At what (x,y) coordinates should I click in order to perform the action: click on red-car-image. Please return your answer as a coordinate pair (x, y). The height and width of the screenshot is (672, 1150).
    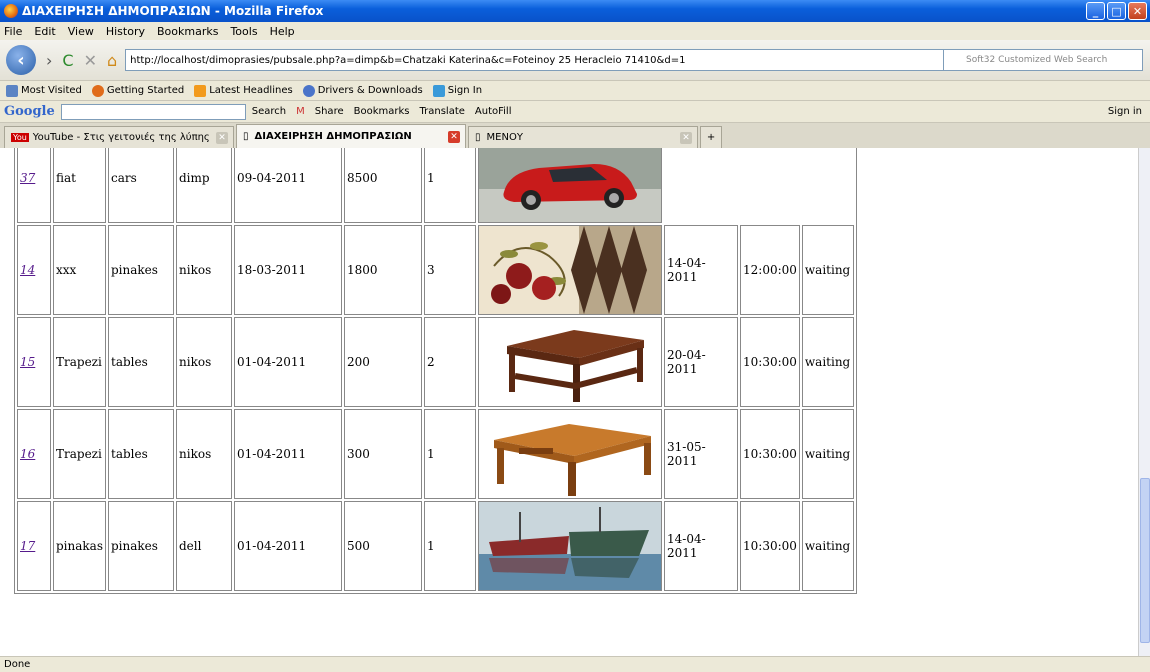
    Looking at the image, I should click on (570, 185).